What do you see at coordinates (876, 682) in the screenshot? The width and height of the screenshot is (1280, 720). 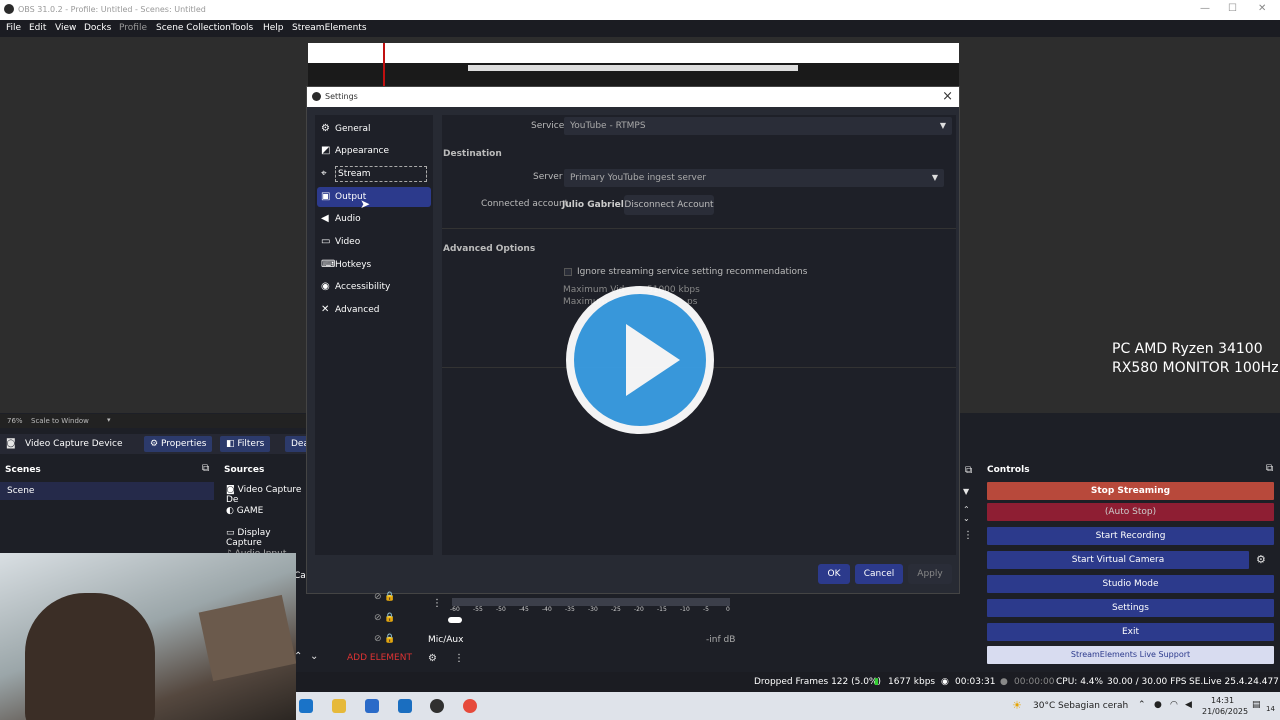 I see `signal-icon: ▮` at bounding box center [876, 682].